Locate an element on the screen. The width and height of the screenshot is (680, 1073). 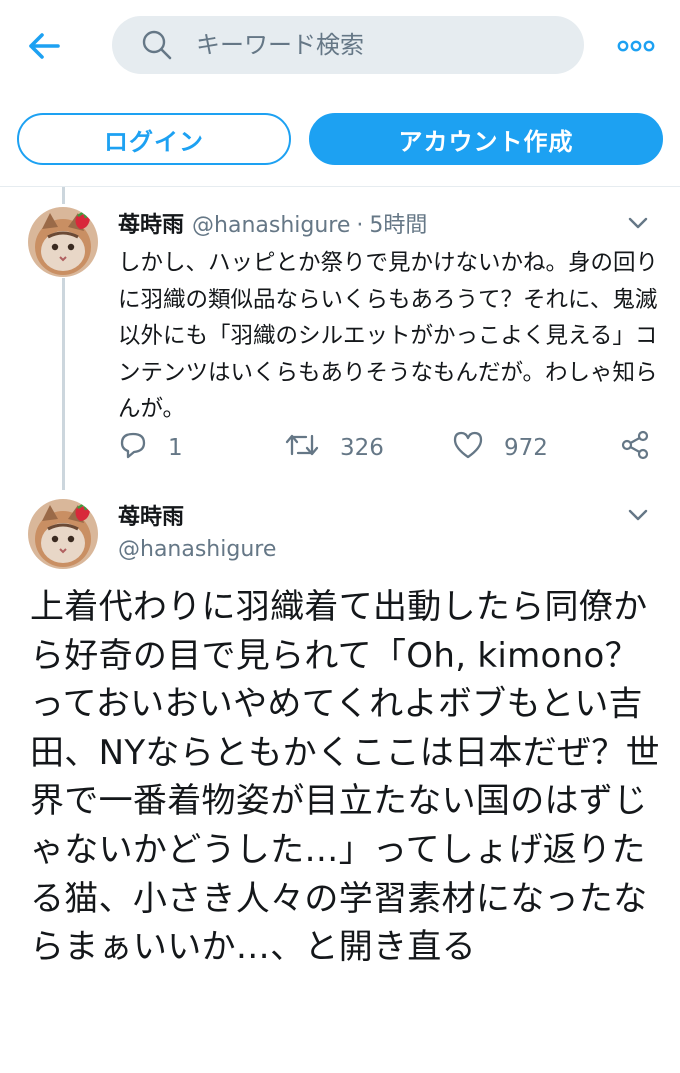
retweet-count: 326 is located at coordinates (362, 448).